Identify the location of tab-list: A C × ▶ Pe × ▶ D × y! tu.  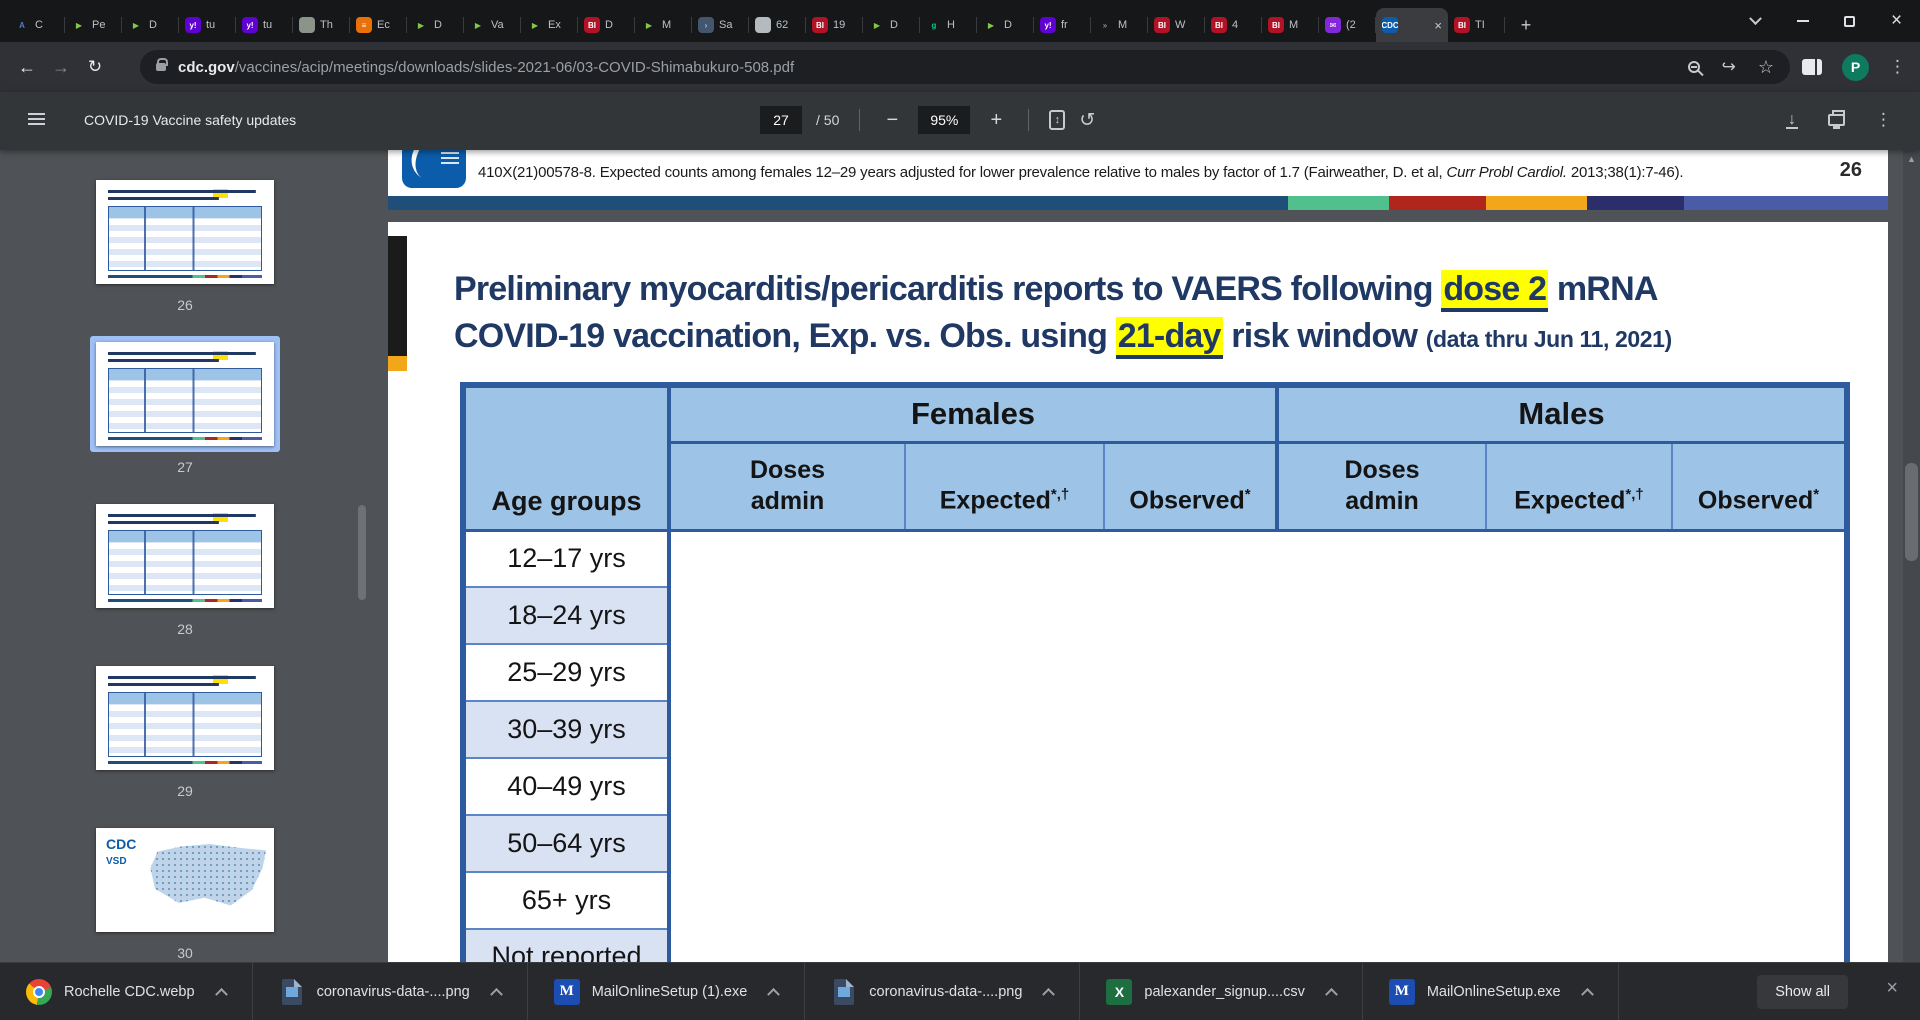
(752, 21).